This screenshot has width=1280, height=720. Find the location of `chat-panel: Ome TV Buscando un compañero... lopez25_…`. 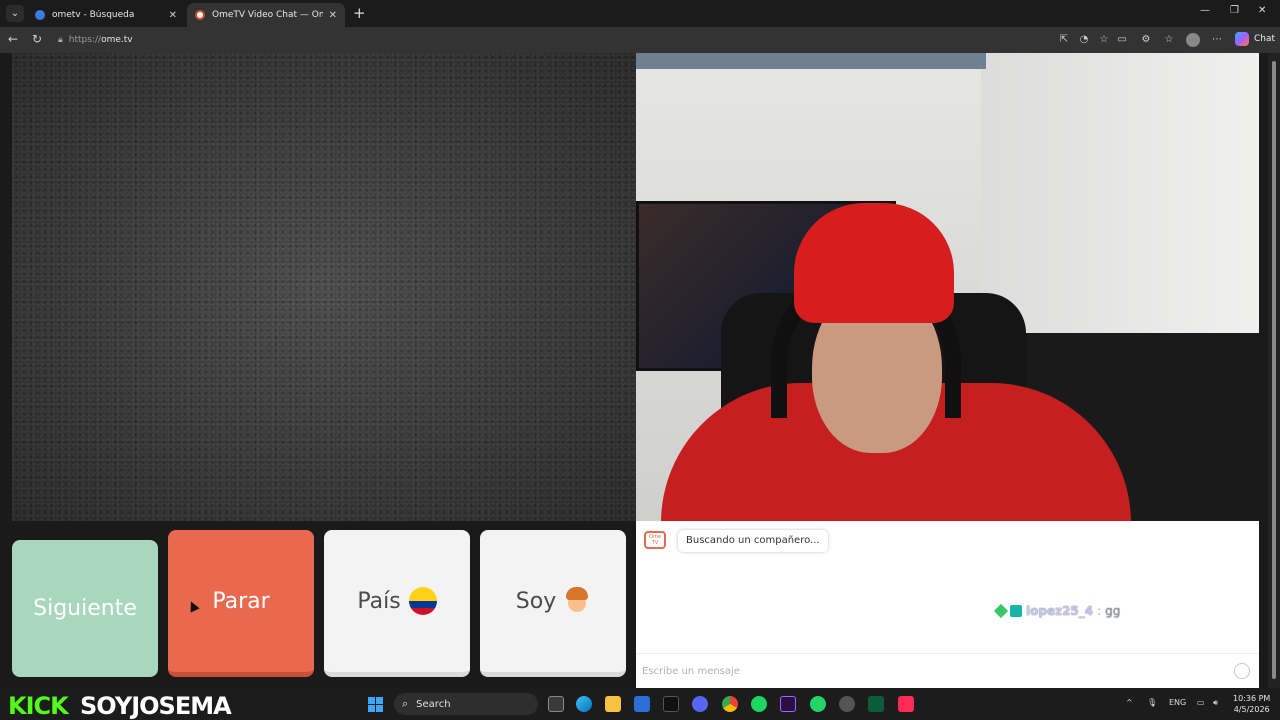

chat-panel: Ome TV Buscando un compañero... lopez25_… is located at coordinates (947, 604).